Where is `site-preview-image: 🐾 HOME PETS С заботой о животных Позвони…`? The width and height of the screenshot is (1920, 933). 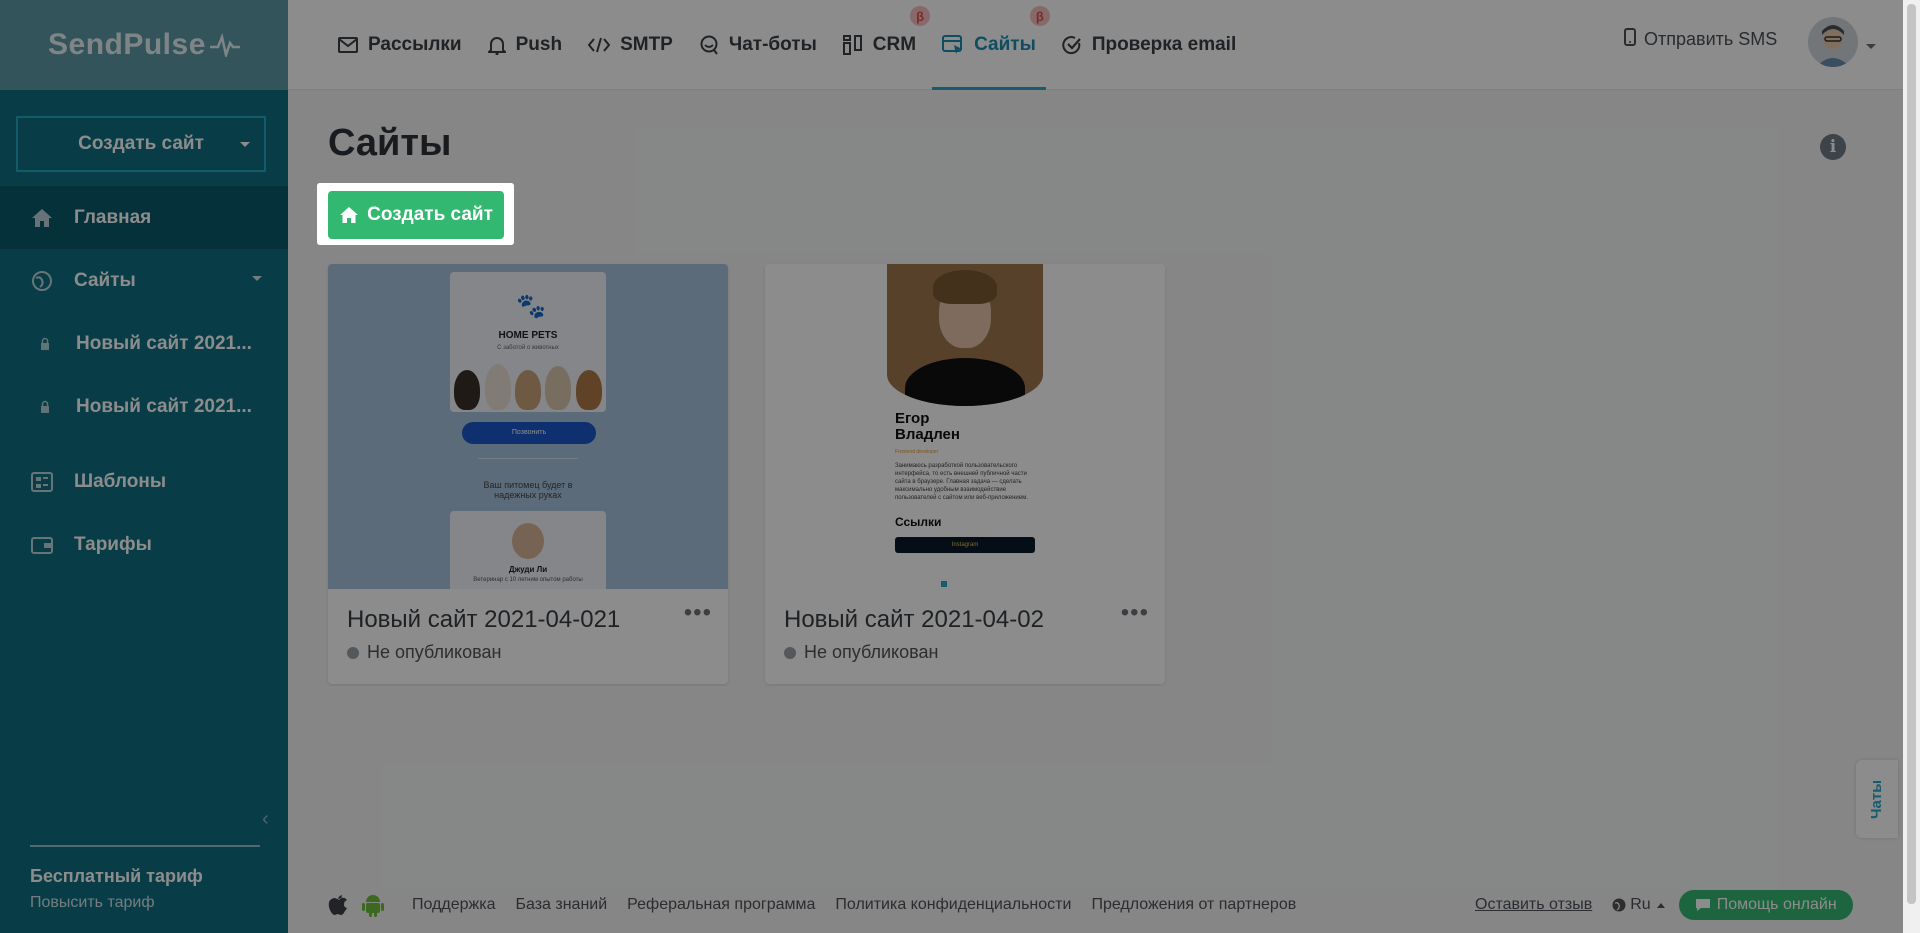 site-preview-image: 🐾 HOME PETS С заботой о животных Позвони… is located at coordinates (528, 426).